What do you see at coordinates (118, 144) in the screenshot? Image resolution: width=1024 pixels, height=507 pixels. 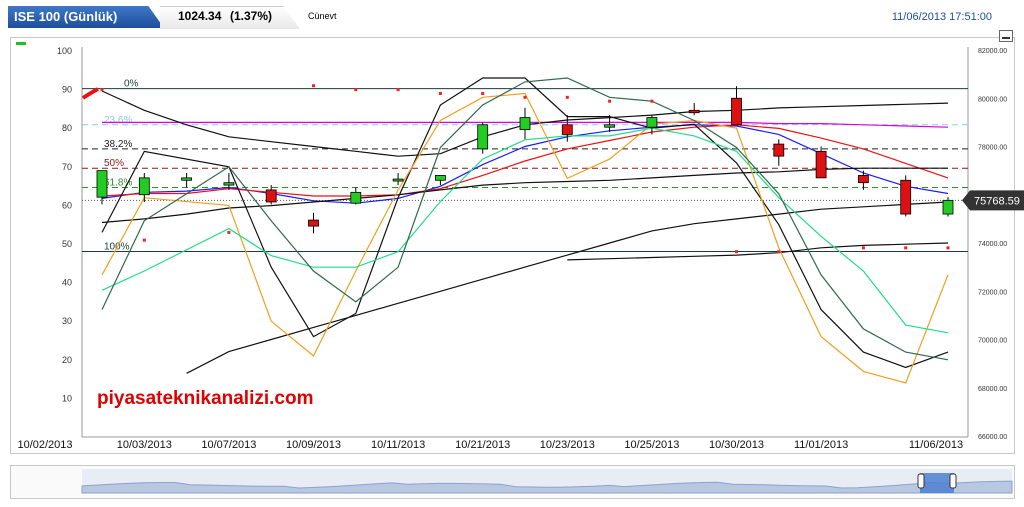 I see `fib-level-label: 38.2%` at bounding box center [118, 144].